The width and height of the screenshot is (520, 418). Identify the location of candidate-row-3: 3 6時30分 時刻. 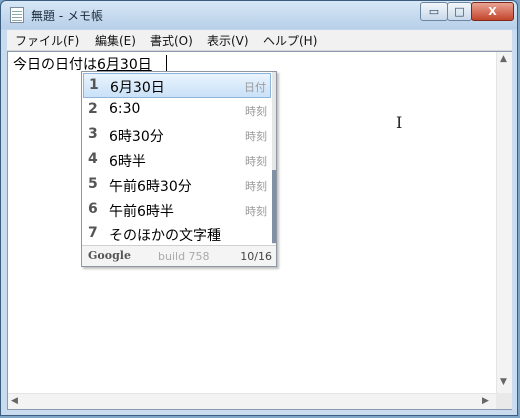
(177, 135).